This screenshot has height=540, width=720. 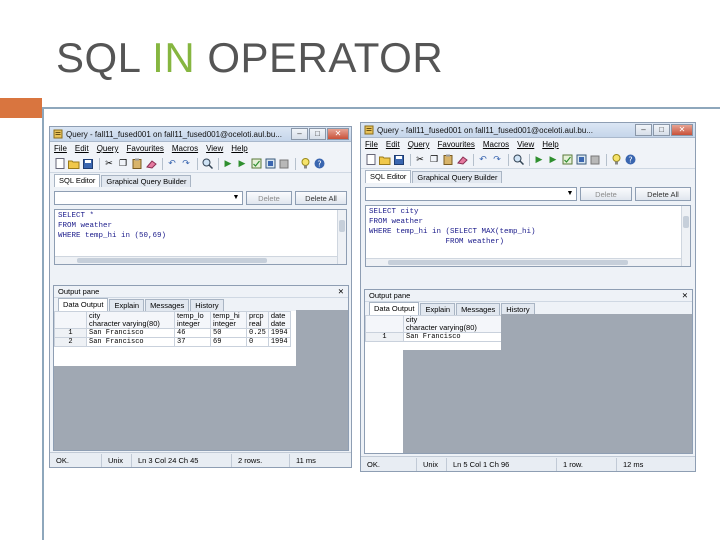 I want to click on cell-temp-lo: 46, so click(x=192, y=333).